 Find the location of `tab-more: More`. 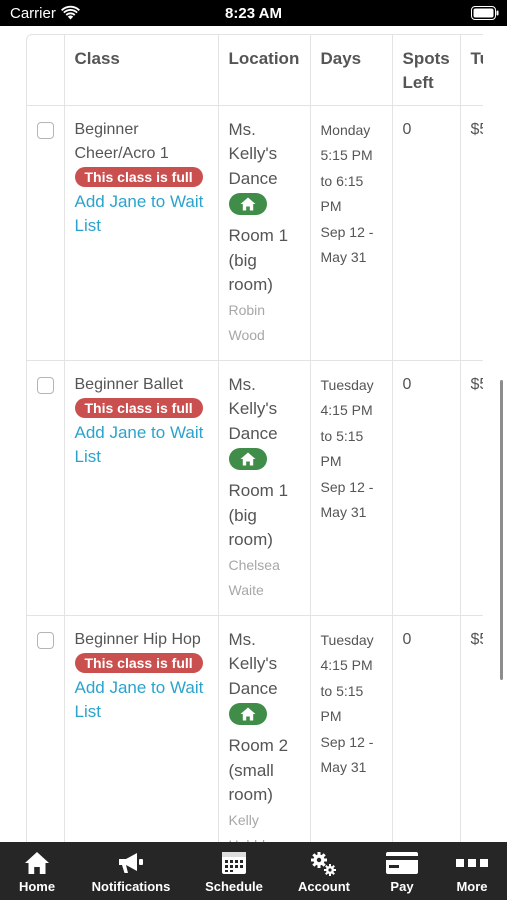

tab-more: More is located at coordinates (472, 871).